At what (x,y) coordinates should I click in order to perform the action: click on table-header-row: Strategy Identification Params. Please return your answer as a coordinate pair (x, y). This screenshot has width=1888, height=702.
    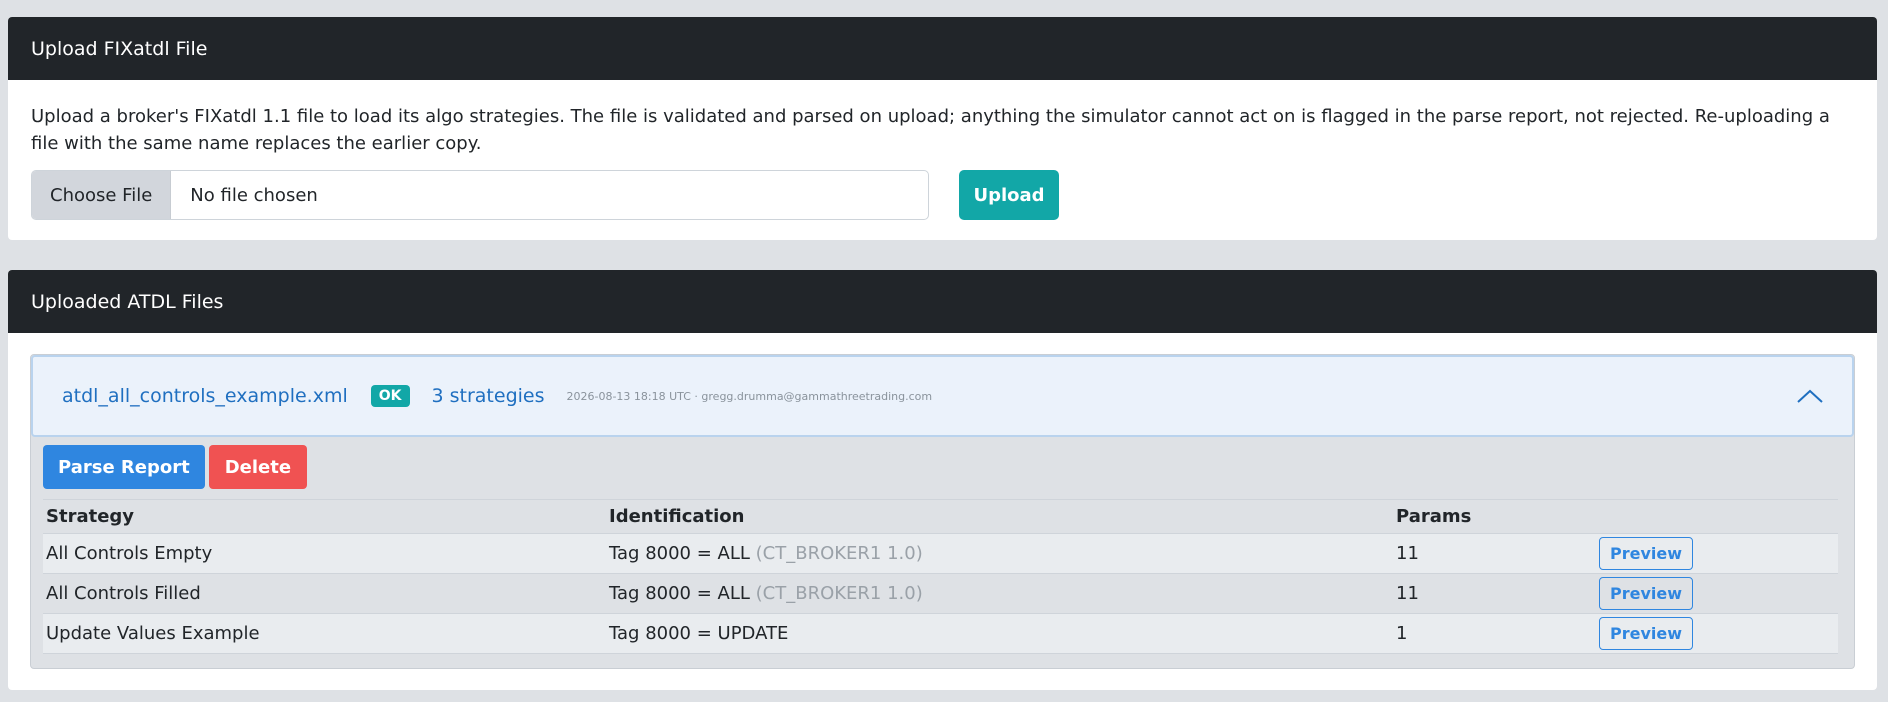
    Looking at the image, I should click on (940, 516).